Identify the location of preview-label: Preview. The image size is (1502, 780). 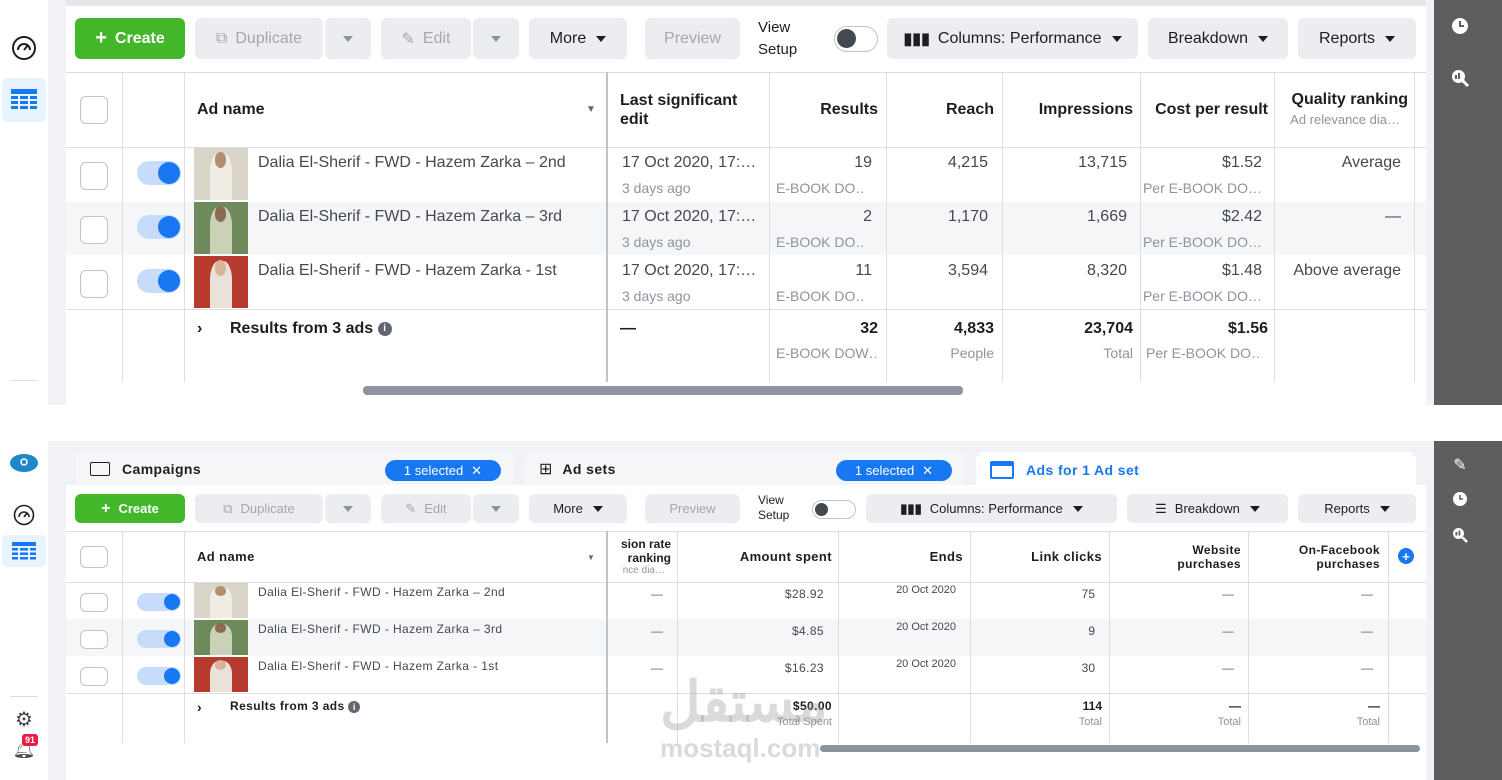
(692, 508).